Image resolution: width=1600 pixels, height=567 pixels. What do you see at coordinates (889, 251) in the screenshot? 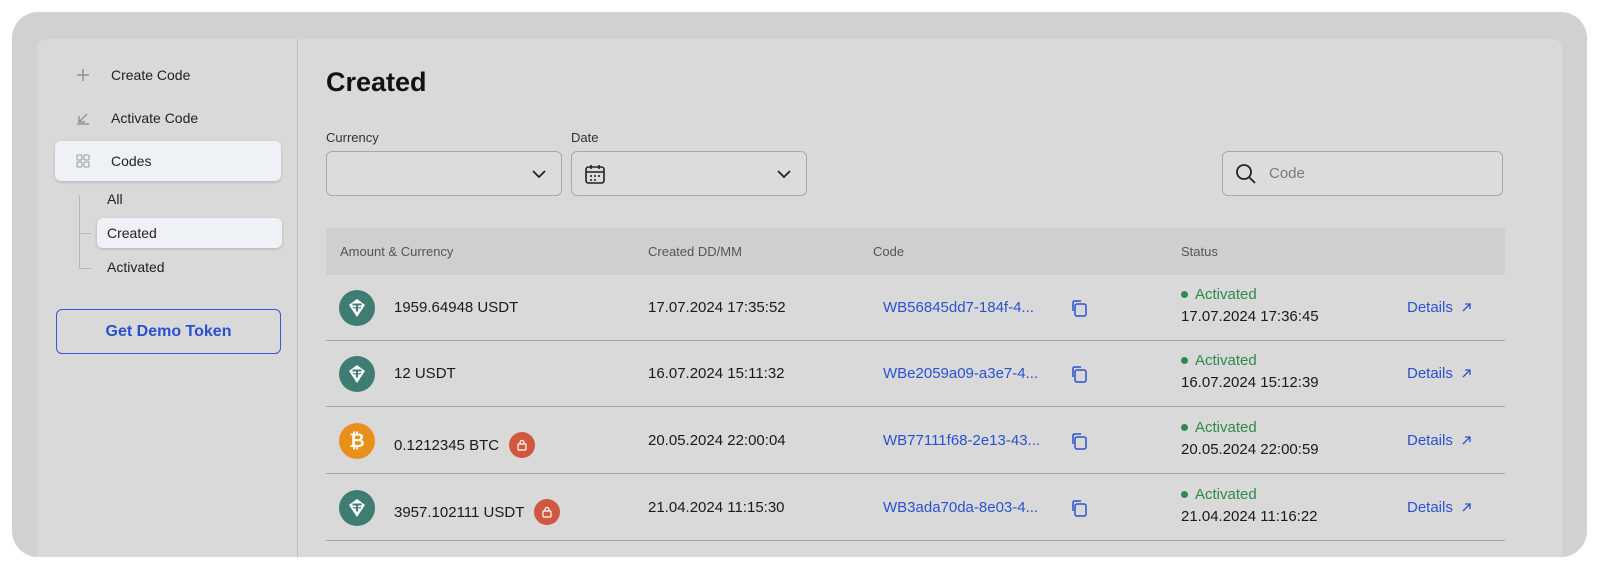
I see `column-header-code: Code` at bounding box center [889, 251].